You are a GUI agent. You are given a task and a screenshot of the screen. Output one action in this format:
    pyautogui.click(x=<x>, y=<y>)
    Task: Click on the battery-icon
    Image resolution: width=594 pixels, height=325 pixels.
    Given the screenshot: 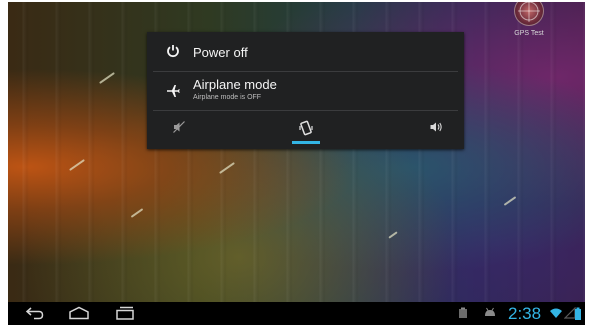 What is the action you would take?
    pyautogui.click(x=578, y=314)
    